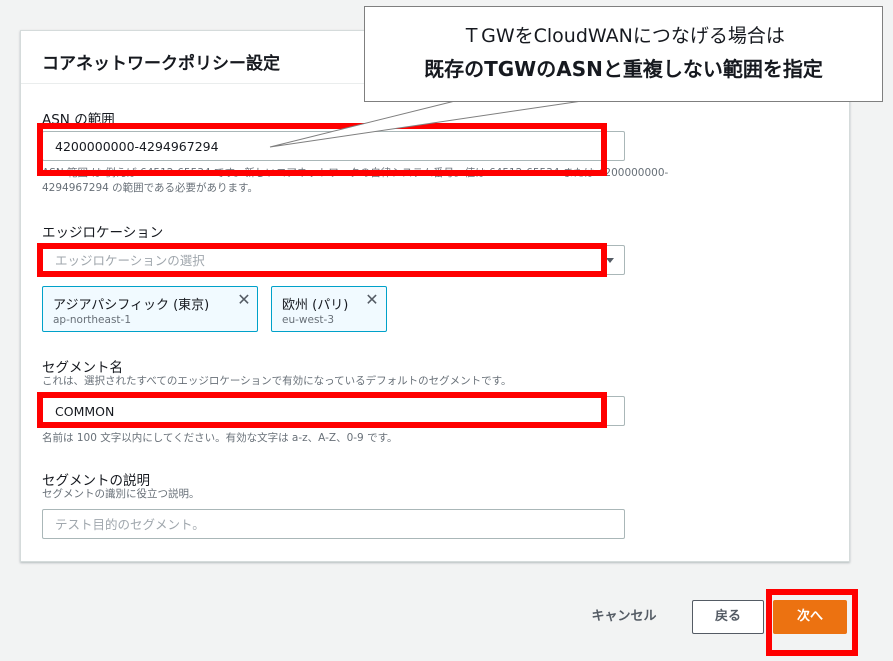 The image size is (893, 661). What do you see at coordinates (810, 617) in the screenshot?
I see `next-button: 次へ` at bounding box center [810, 617].